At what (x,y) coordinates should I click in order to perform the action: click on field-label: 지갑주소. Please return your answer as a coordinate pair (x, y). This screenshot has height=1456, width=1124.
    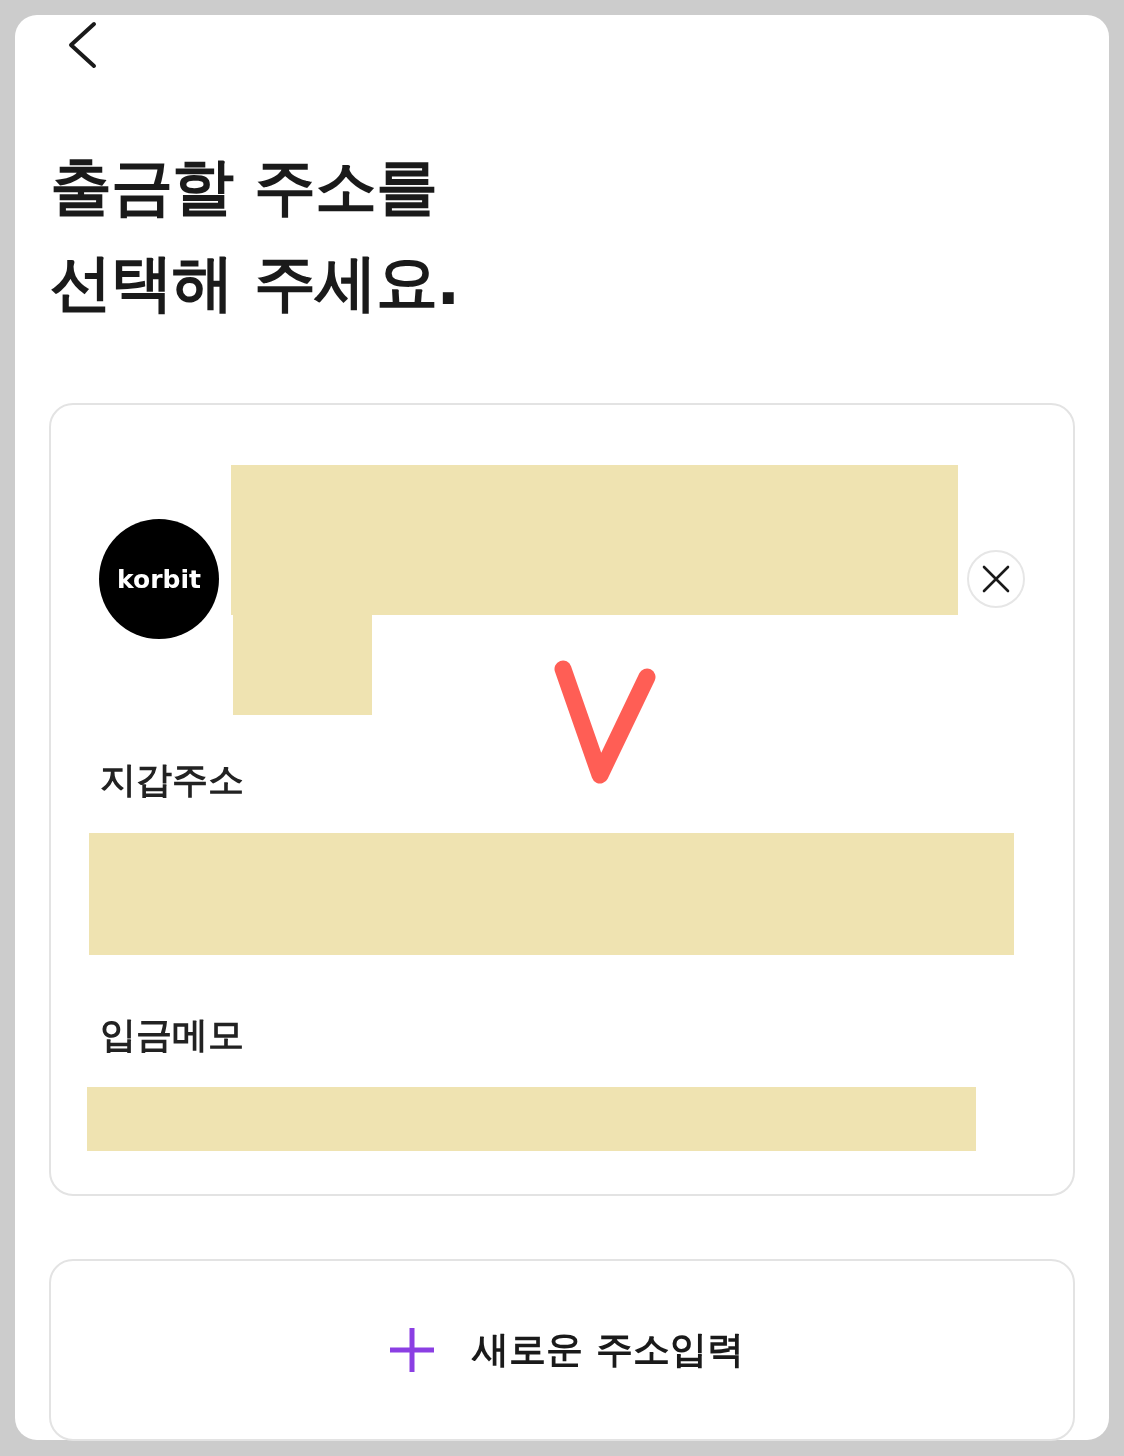
    Looking at the image, I should click on (172, 780).